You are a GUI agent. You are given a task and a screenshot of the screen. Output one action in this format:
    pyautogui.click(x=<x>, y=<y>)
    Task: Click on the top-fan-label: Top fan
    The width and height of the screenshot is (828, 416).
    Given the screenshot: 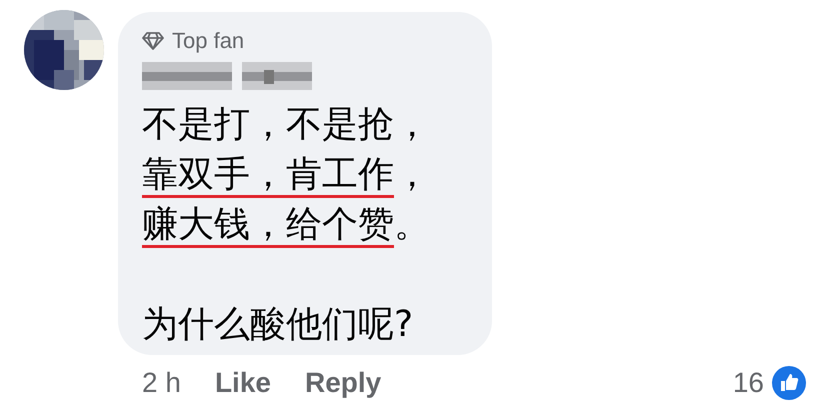 What is the action you would take?
    pyautogui.click(x=208, y=41)
    